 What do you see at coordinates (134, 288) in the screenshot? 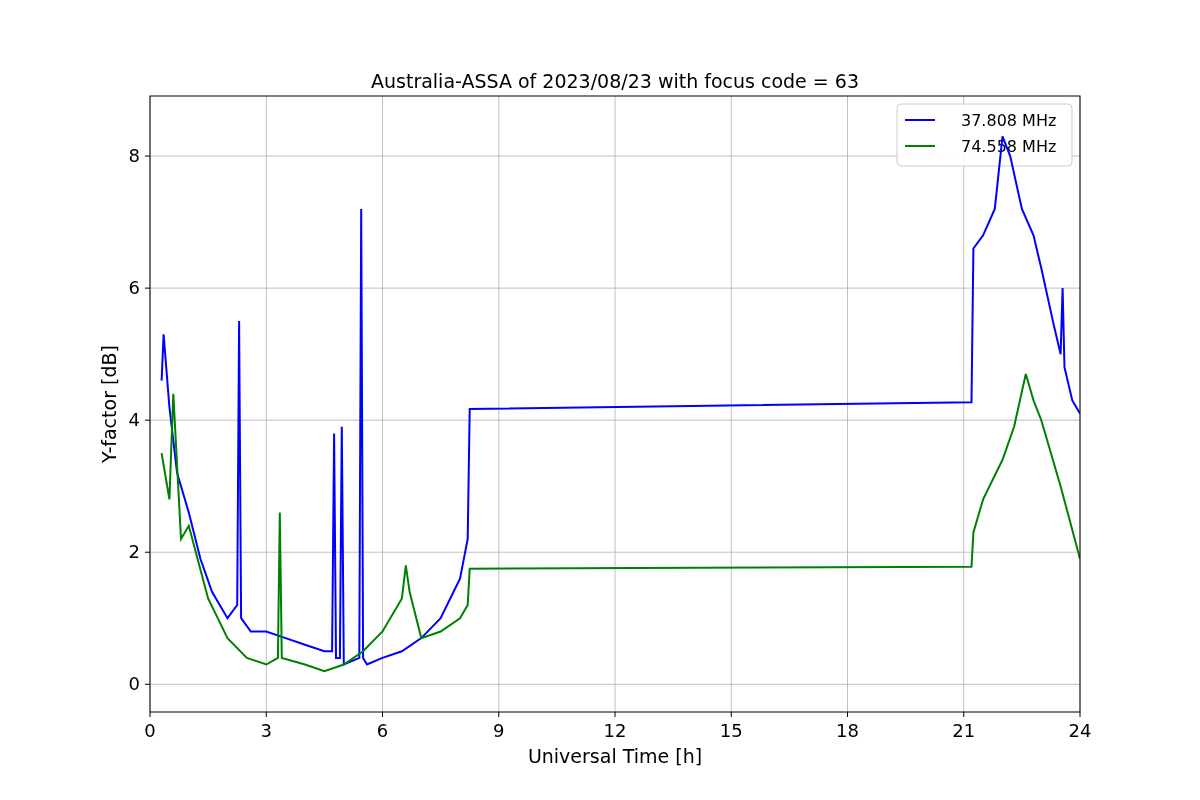
I see `y-tick-label: 6` at bounding box center [134, 288].